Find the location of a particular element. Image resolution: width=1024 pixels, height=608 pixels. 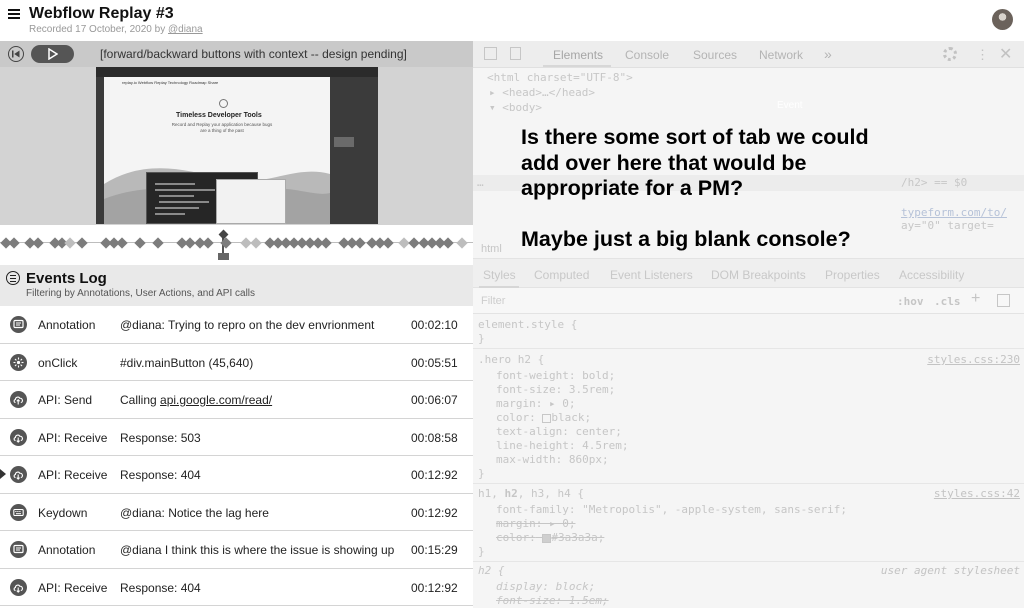

event-row: API: Receive Response: 503 00:08:58 is located at coordinates (236, 437).